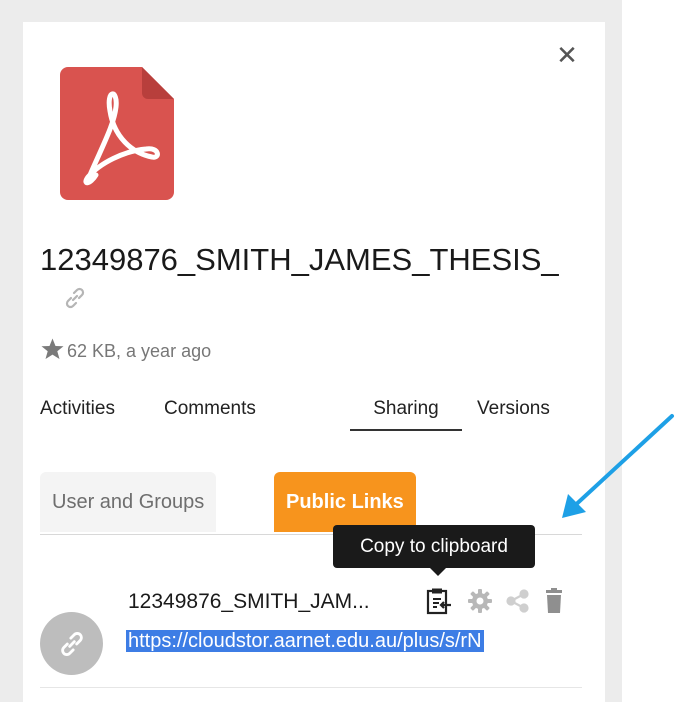 This screenshot has width=676, height=702. Describe the element at coordinates (52, 349) in the screenshot. I see `star-icon` at that location.